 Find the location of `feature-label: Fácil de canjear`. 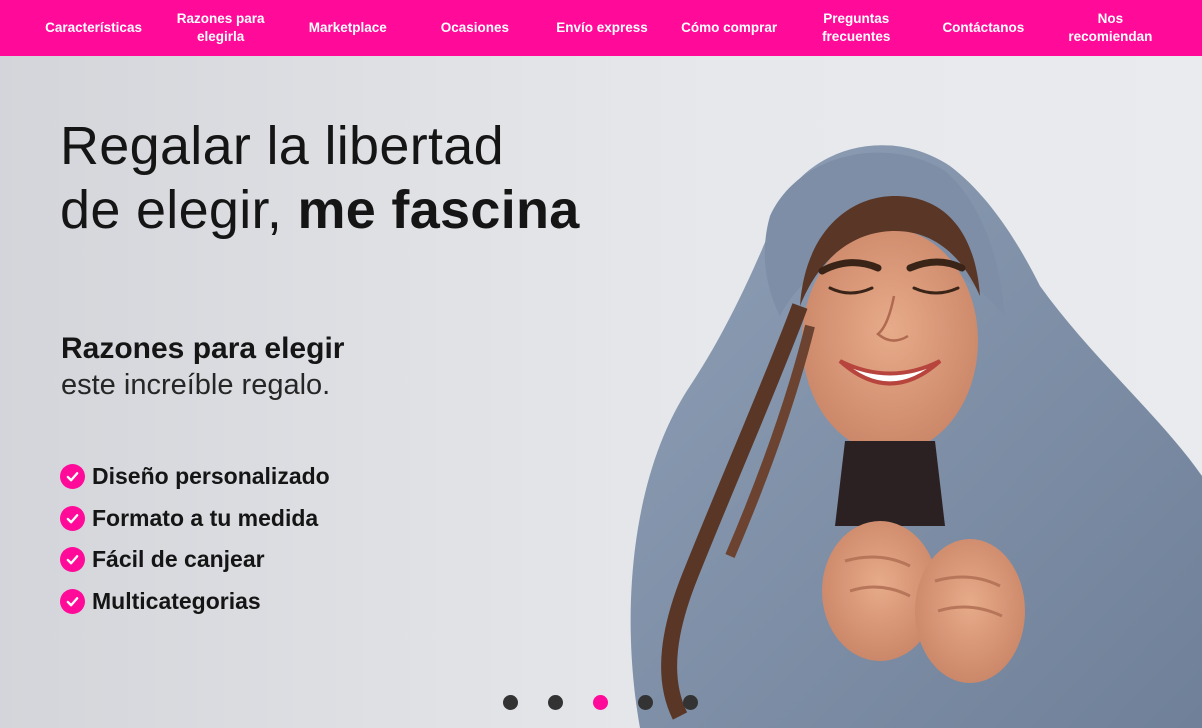

feature-label: Fácil de canjear is located at coordinates (178, 559).